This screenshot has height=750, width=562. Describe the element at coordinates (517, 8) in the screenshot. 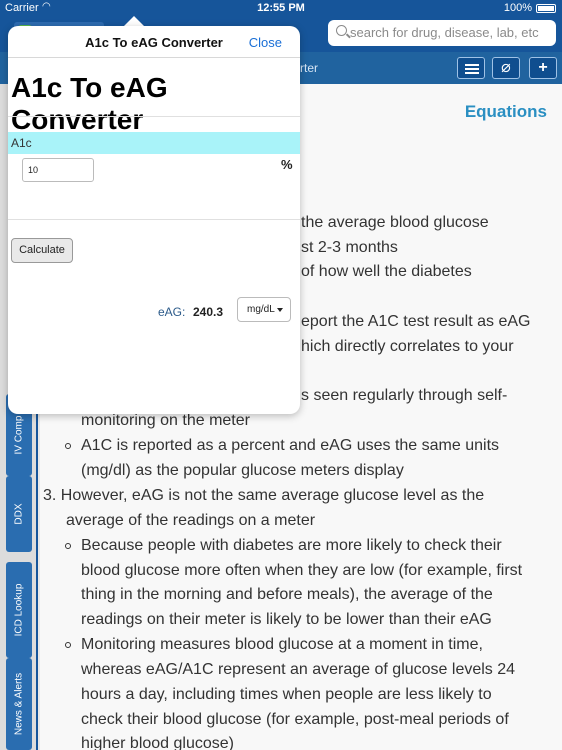

I see `battery-percent: 100%` at that location.